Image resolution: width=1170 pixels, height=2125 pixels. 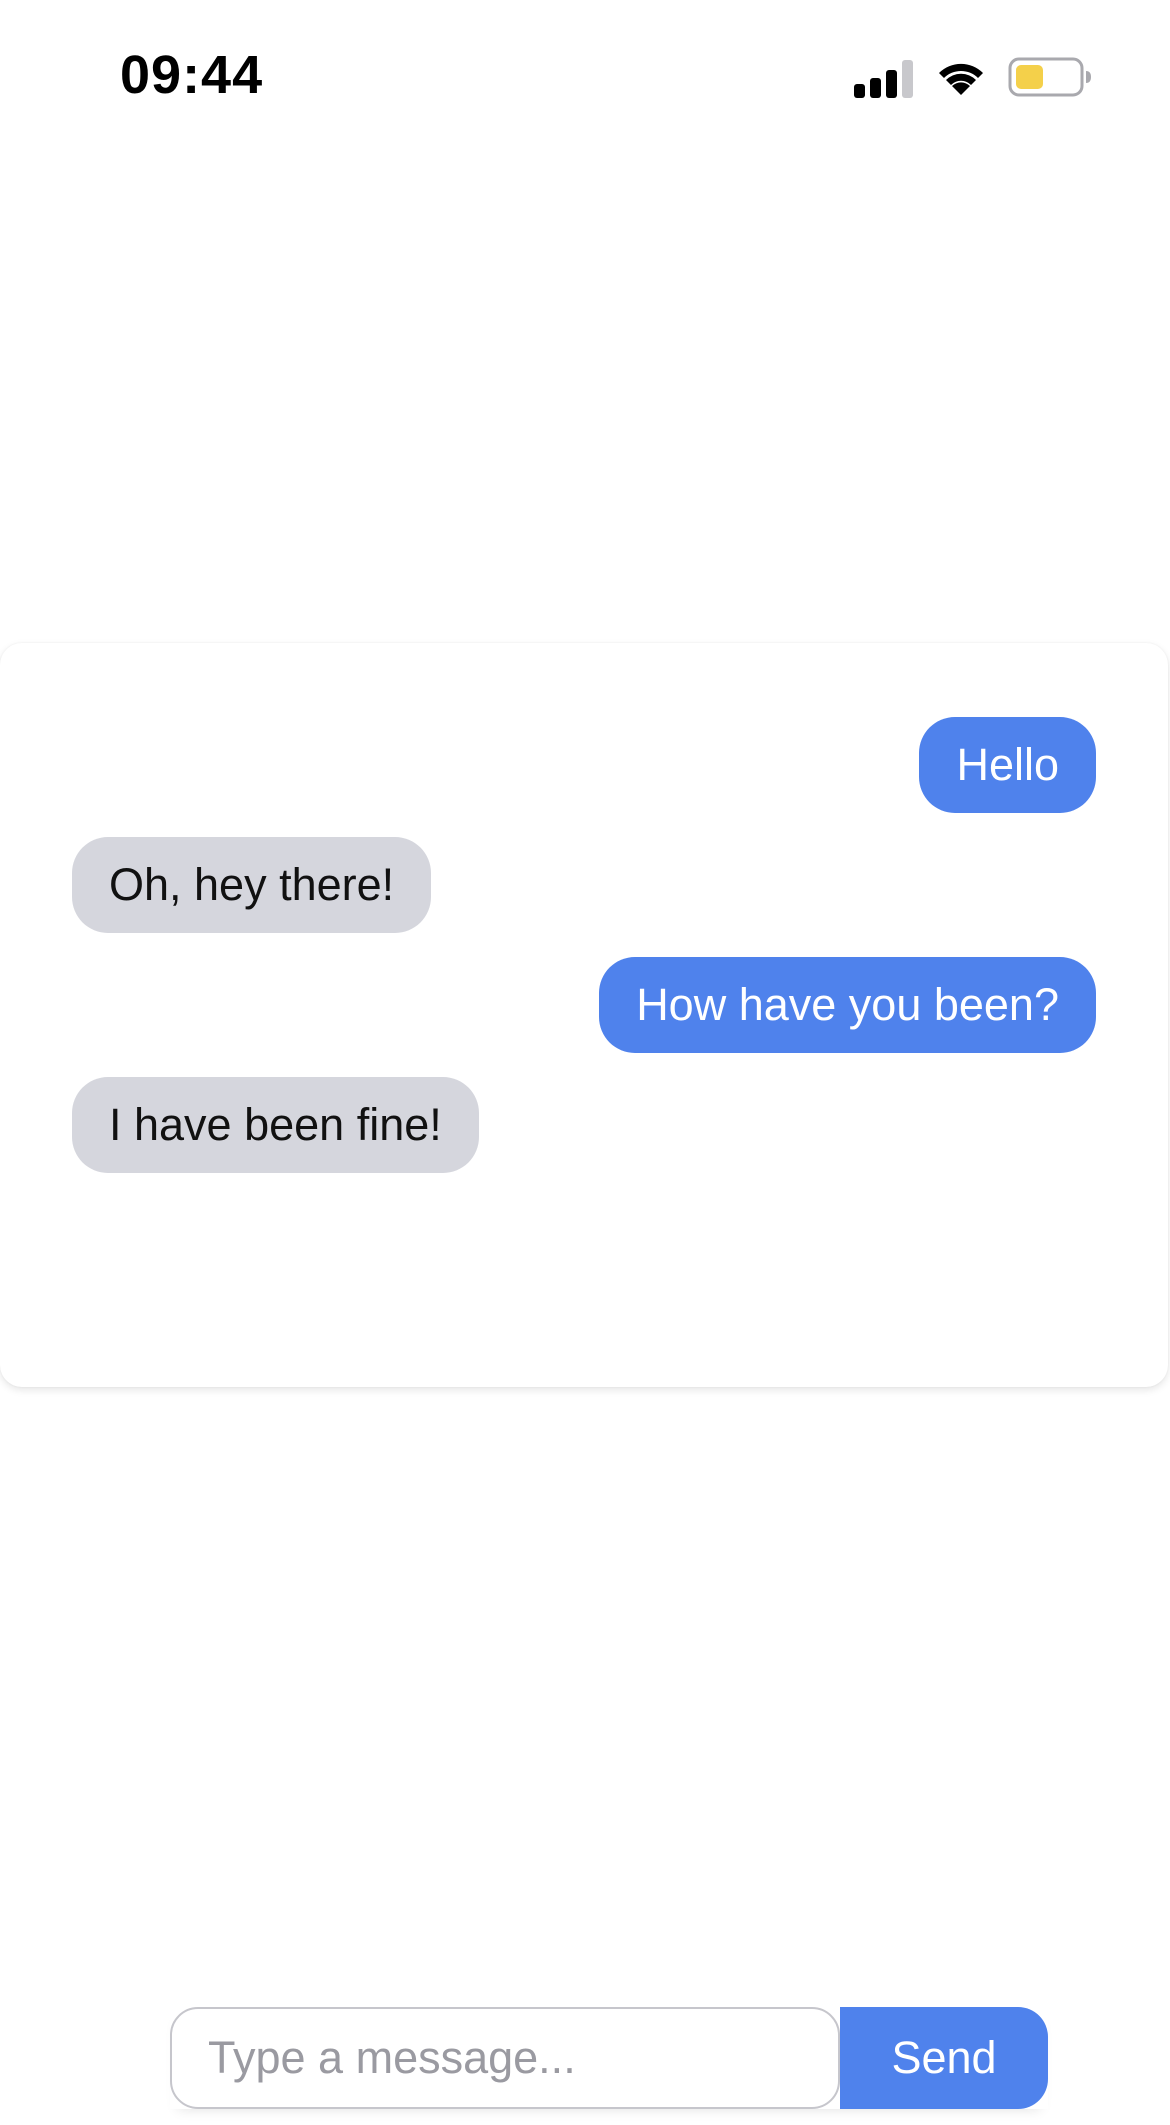 I want to click on message-bubble-sent: How have you been?, so click(x=847, y=1005).